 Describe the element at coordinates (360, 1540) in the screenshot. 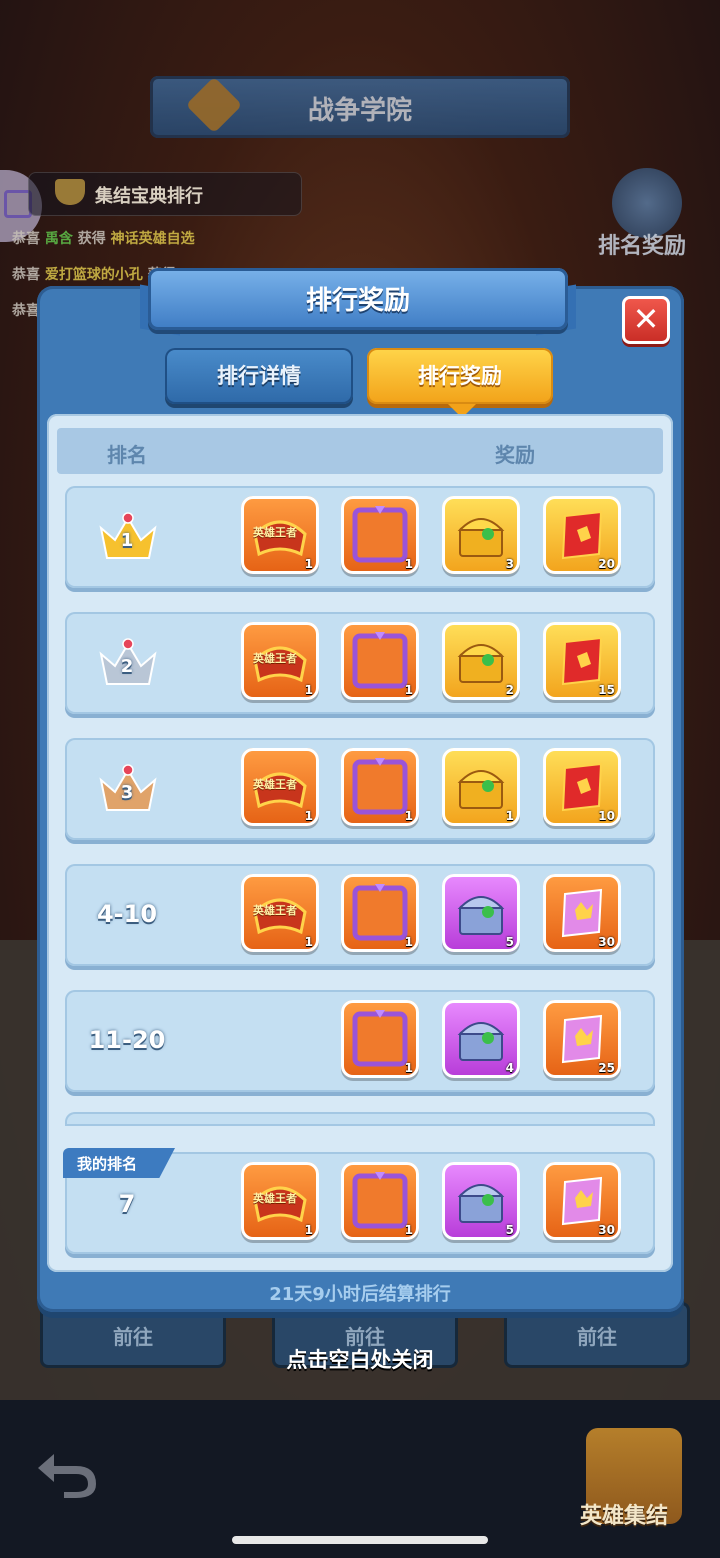

I see `home-indicator` at that location.